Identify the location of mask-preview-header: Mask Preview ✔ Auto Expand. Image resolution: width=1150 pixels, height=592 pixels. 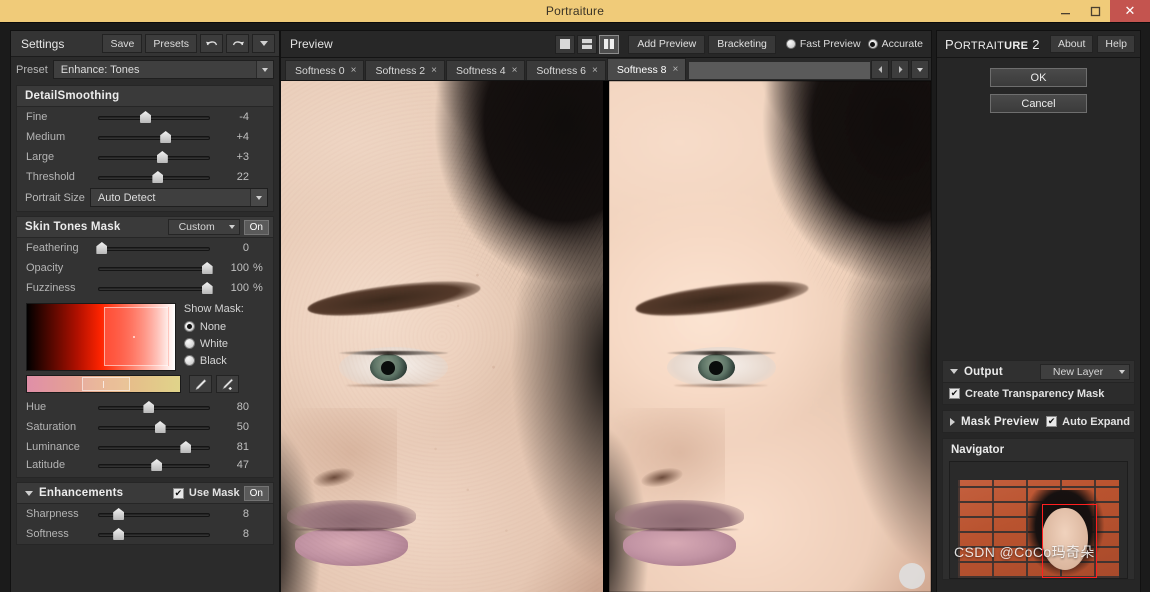
(1038, 421).